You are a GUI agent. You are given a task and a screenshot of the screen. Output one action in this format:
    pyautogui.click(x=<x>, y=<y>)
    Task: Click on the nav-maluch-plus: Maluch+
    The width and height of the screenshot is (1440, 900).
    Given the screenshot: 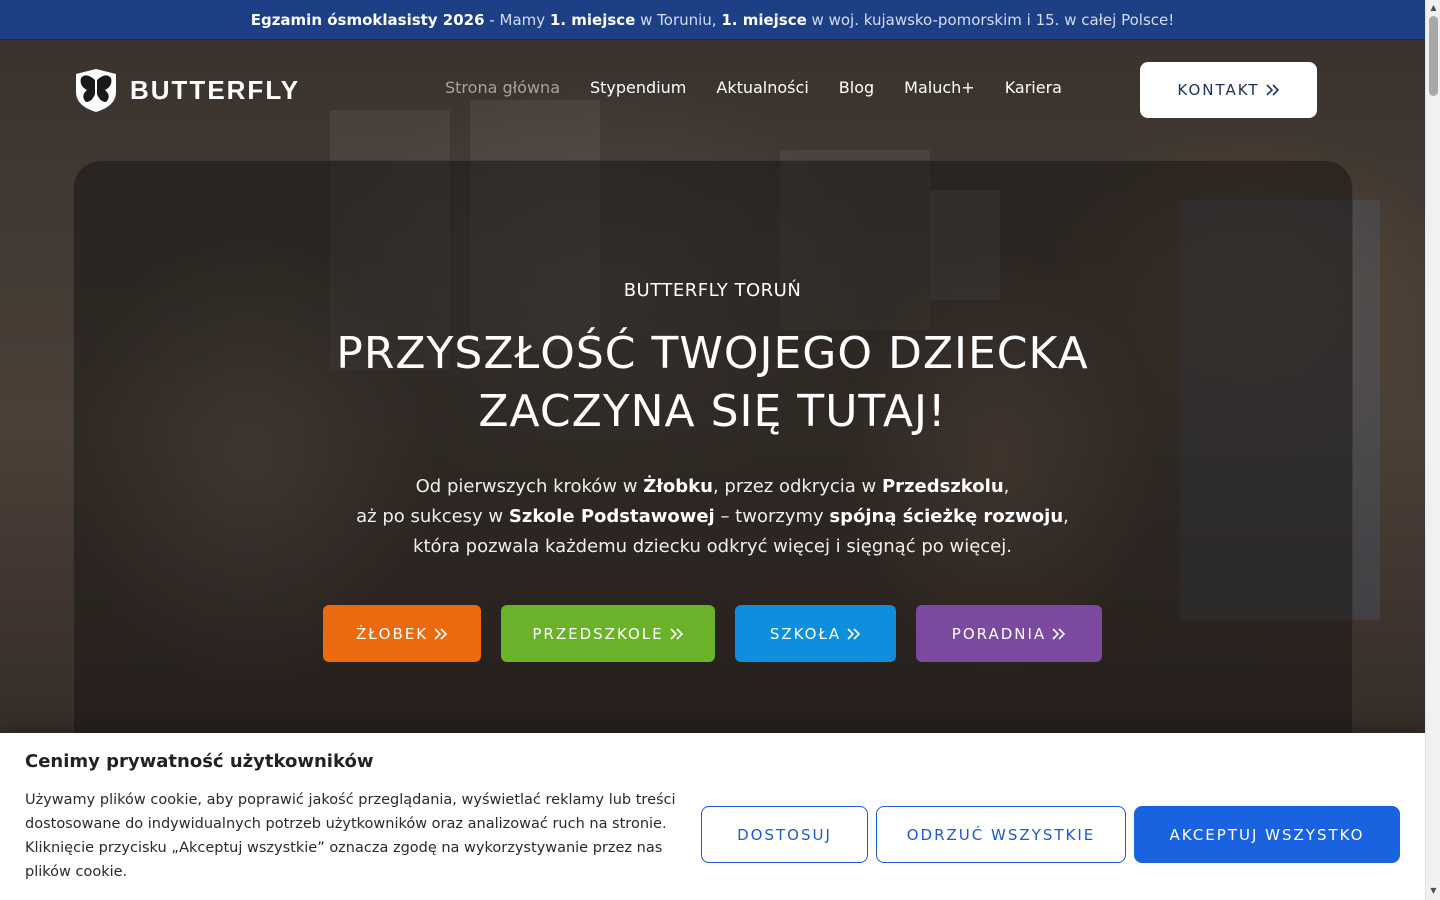 What is the action you would take?
    pyautogui.click(x=939, y=87)
    